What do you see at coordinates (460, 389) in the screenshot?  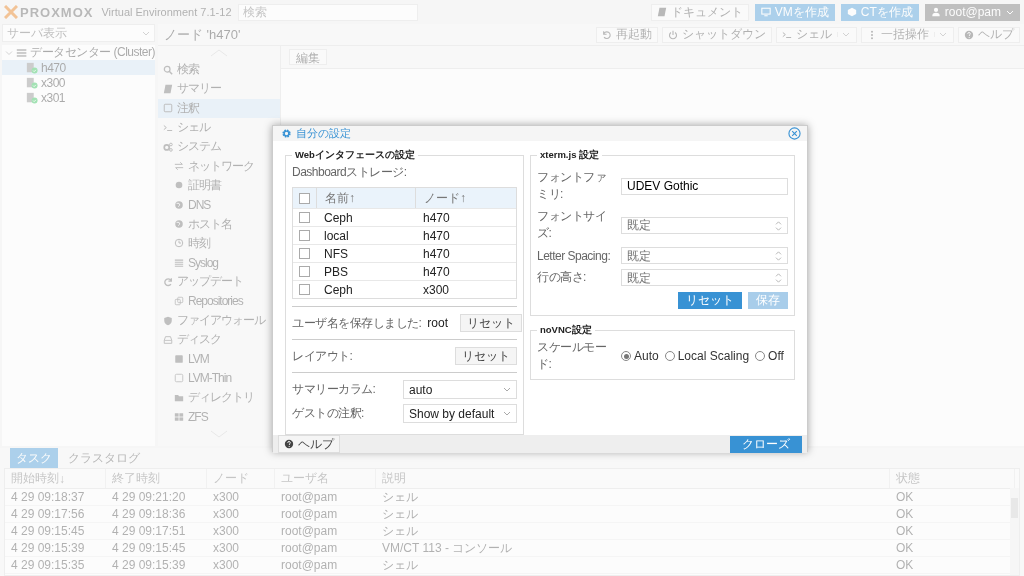 I see `select-field: auto` at bounding box center [460, 389].